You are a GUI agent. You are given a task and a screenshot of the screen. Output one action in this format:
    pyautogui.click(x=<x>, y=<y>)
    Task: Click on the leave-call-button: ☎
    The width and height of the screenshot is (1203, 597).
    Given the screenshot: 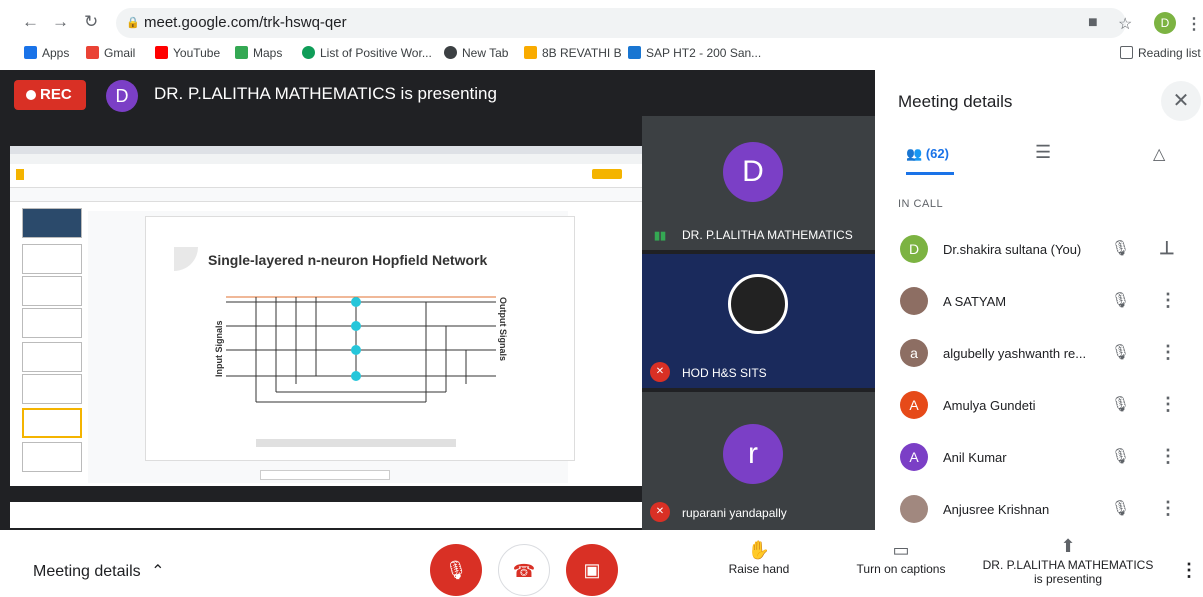 What is the action you would take?
    pyautogui.click(x=524, y=570)
    